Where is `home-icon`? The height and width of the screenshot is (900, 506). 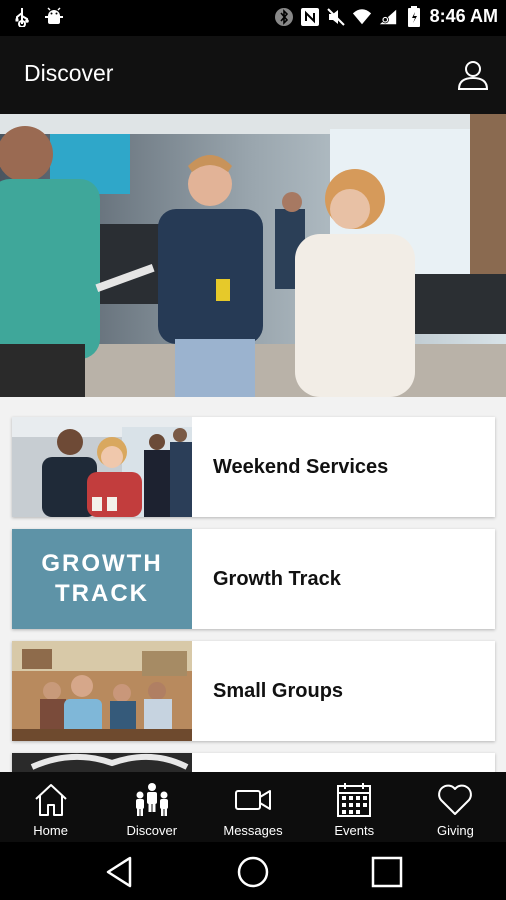
home-icon is located at coordinates (50, 800).